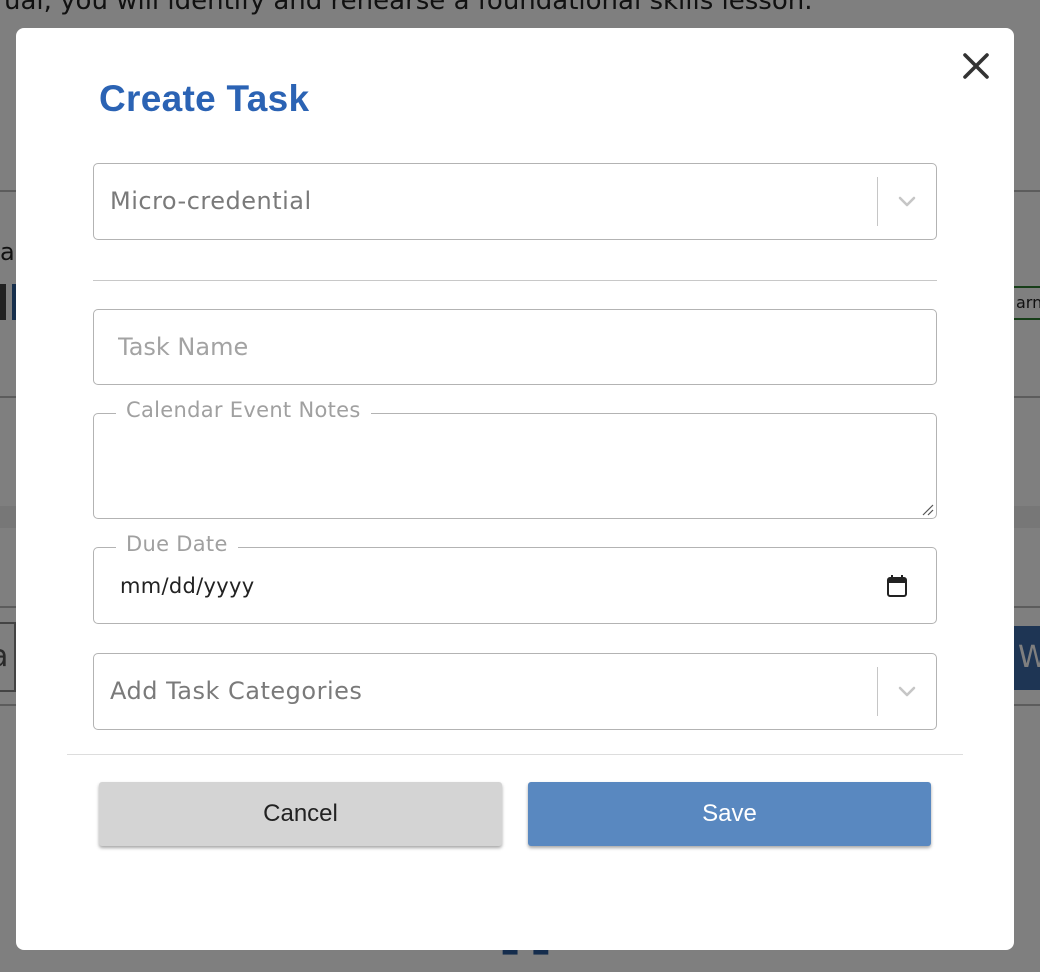 Image resolution: width=1040 pixels, height=972 pixels. I want to click on due-date-field: Due Date mm/dd/yyyy, so click(515, 578).